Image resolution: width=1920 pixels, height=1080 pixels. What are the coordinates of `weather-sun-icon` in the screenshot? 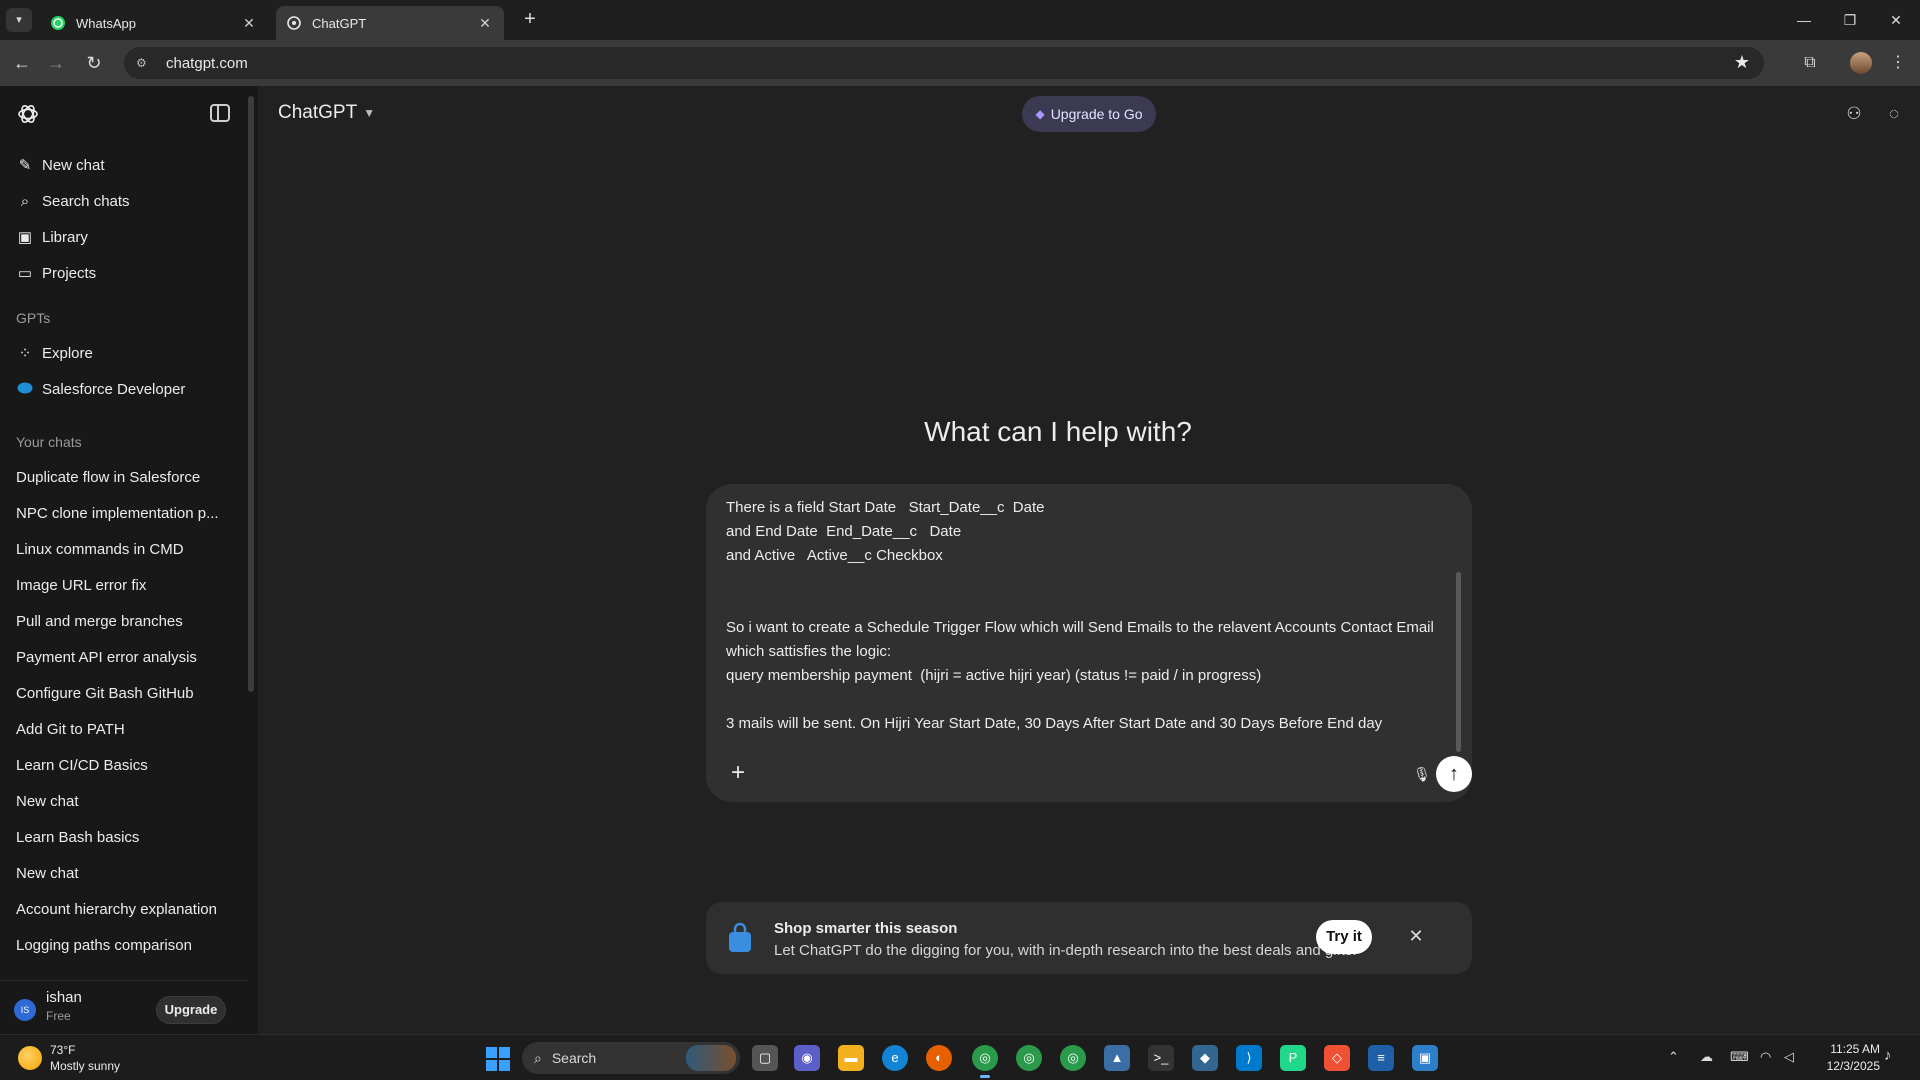 It's located at (30, 1058).